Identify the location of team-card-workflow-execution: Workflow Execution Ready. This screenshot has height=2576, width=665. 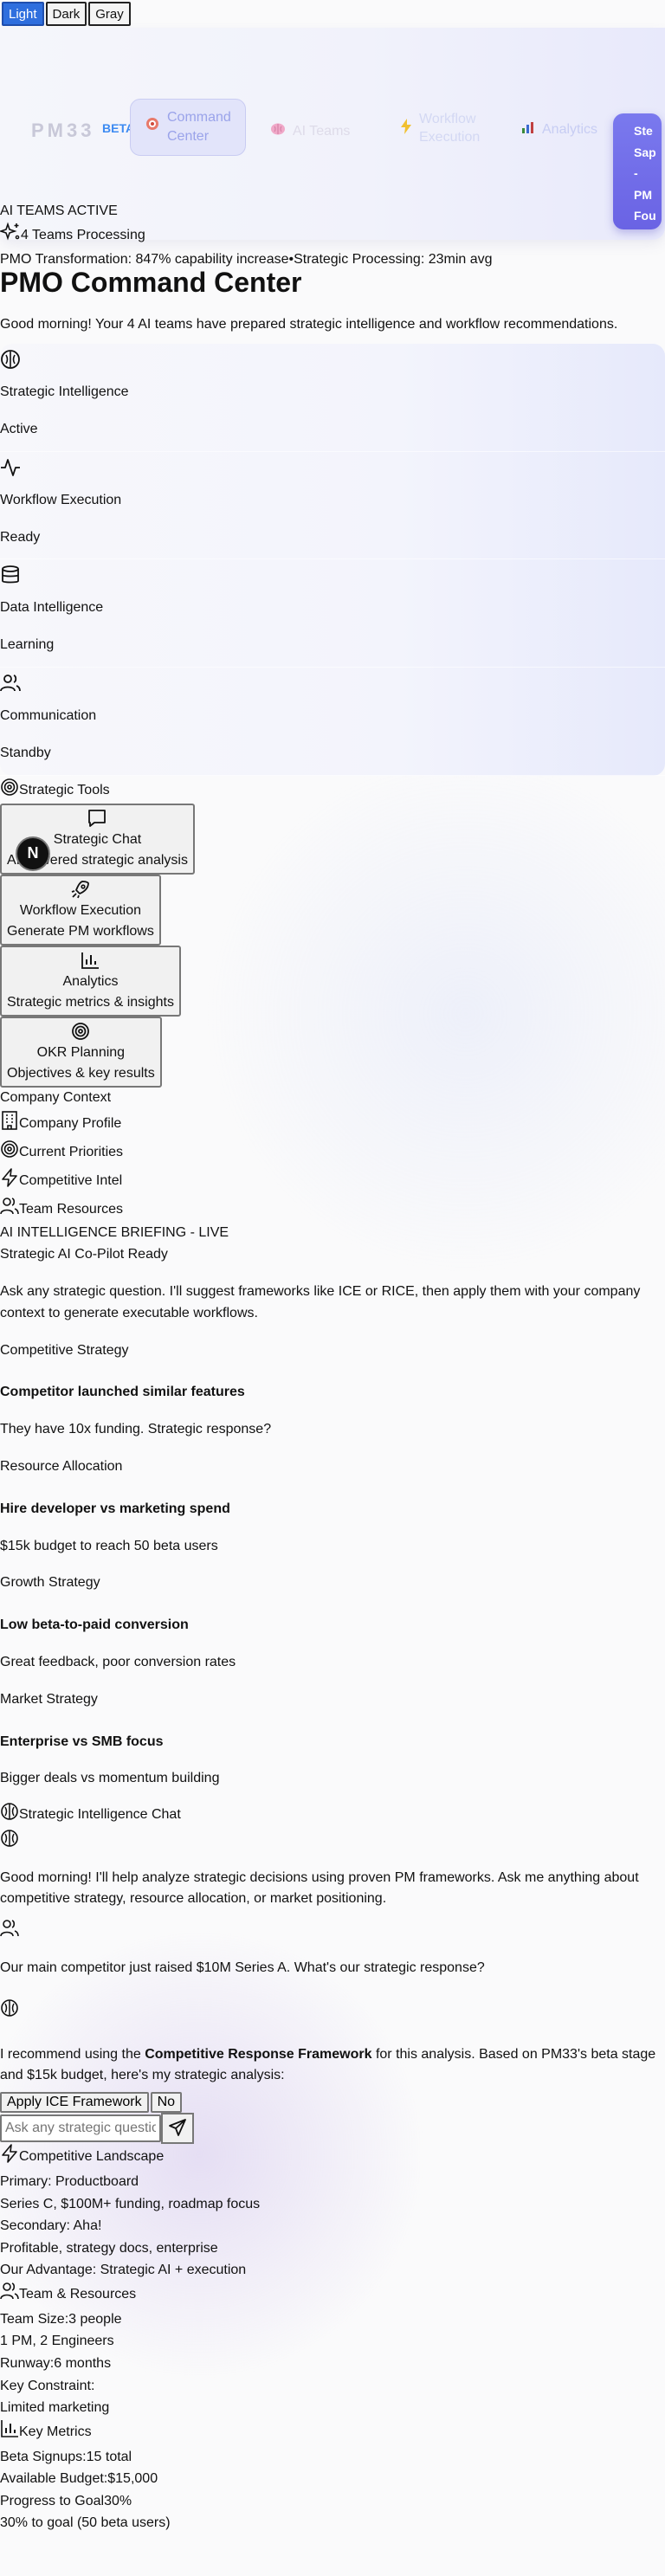
(332, 506).